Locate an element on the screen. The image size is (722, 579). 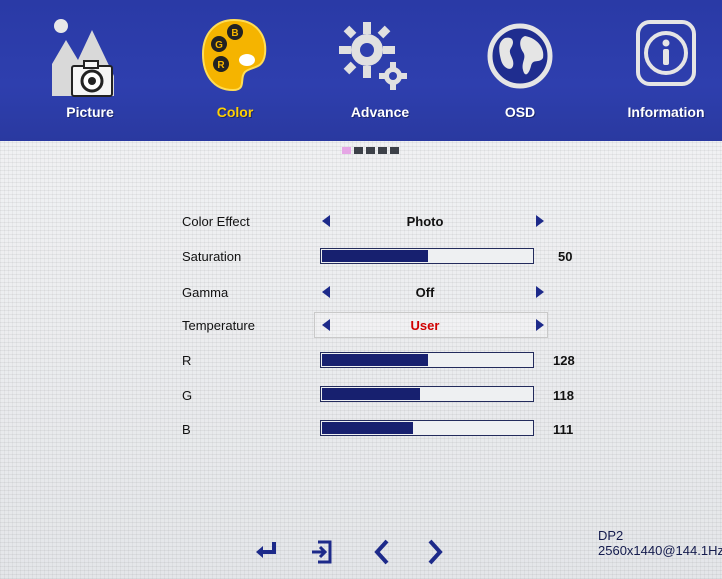
palette-letter-r: R is located at coordinates (221, 65).